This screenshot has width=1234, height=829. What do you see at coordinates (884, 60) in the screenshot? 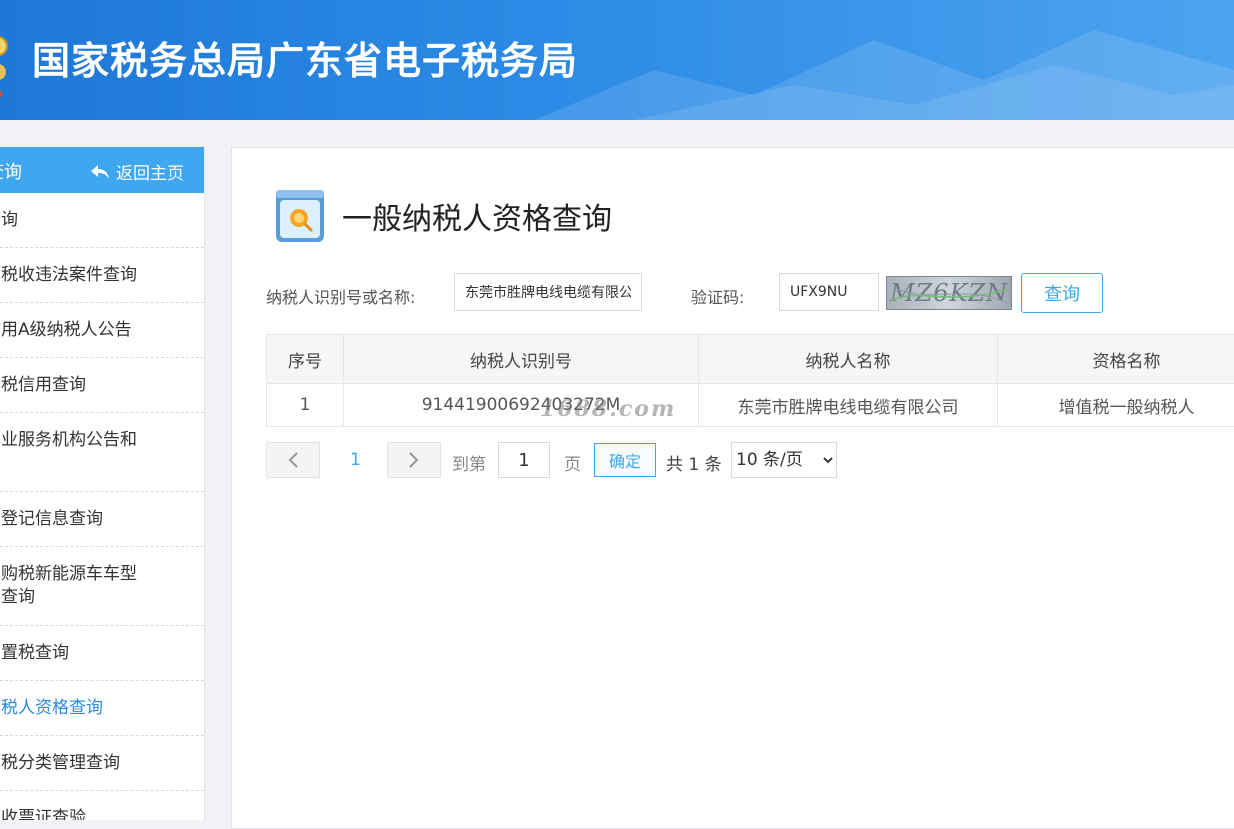
I see `mountain-background` at bounding box center [884, 60].